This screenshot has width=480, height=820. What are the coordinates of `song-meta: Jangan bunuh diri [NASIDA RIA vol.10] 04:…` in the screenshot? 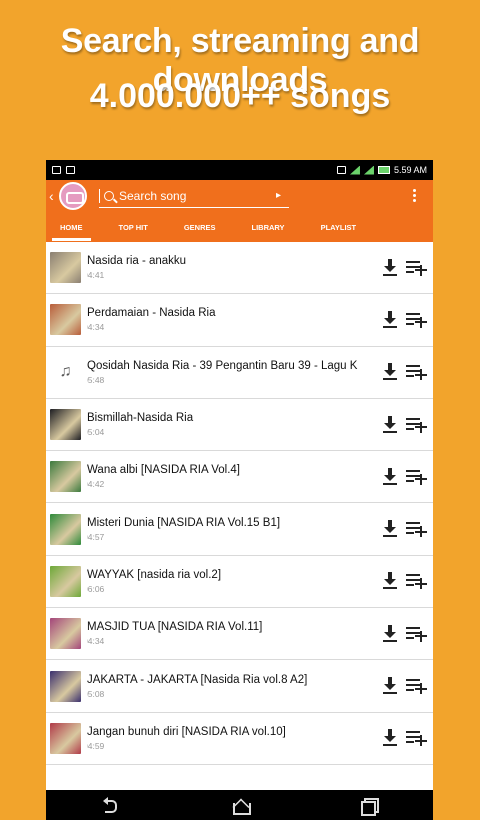 It's located at (231, 738).